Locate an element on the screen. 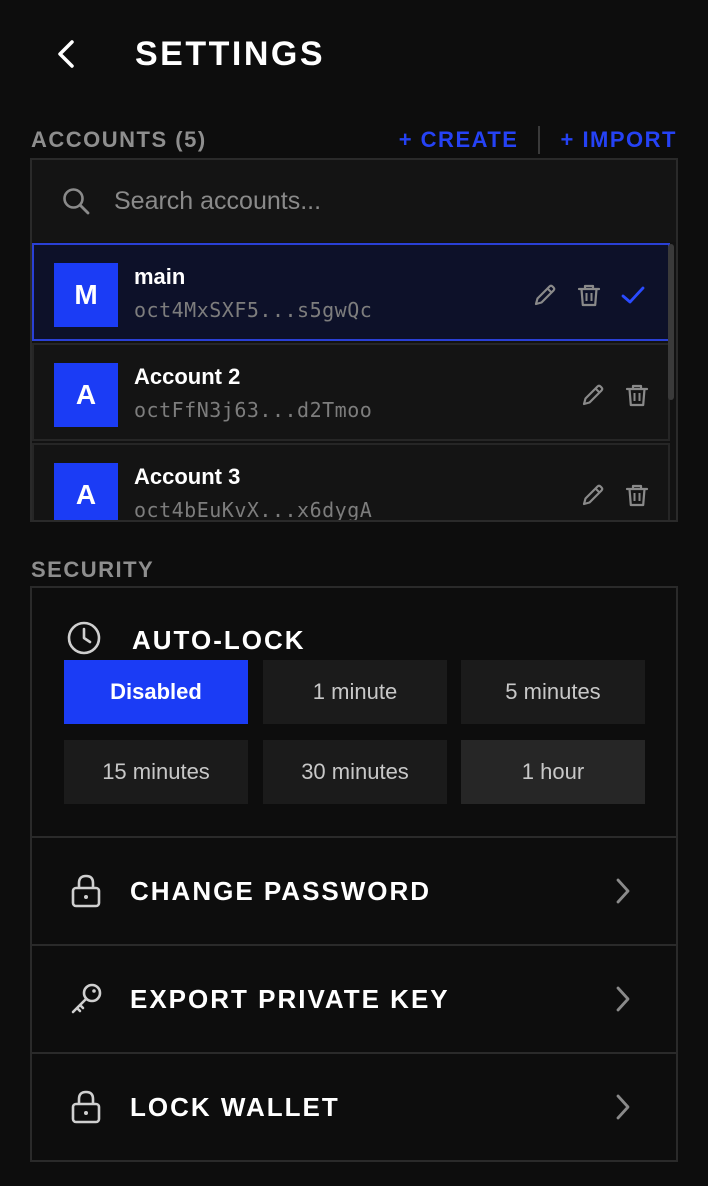  export-private-key-label: EXPORT PRIVATE KEY is located at coordinates (290, 998).